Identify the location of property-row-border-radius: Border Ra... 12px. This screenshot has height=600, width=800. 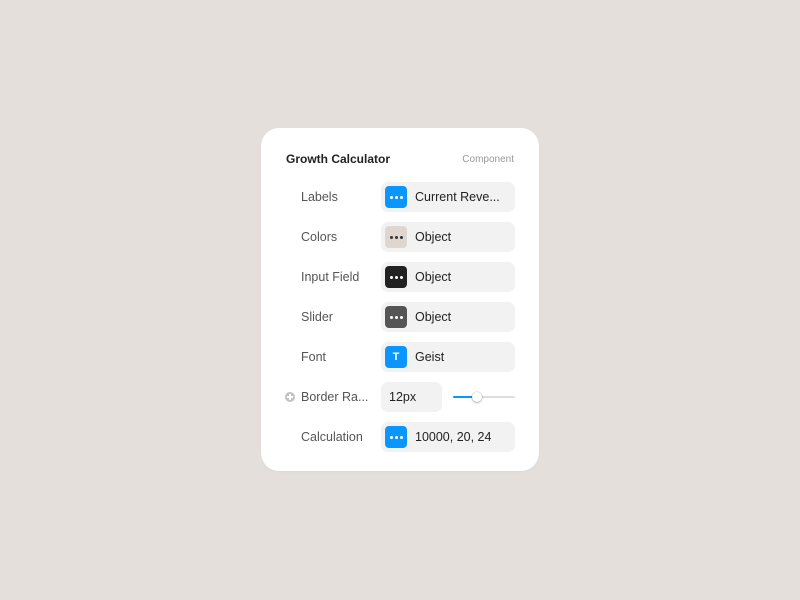
(400, 397).